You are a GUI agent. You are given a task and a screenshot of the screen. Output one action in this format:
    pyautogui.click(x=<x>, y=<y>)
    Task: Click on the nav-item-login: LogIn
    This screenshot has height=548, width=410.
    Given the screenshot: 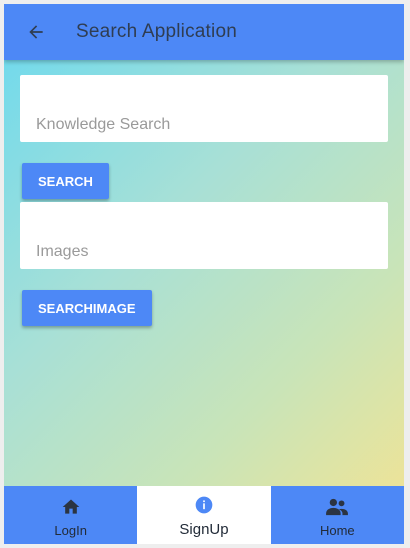 What is the action you would take?
    pyautogui.click(x=70, y=515)
    